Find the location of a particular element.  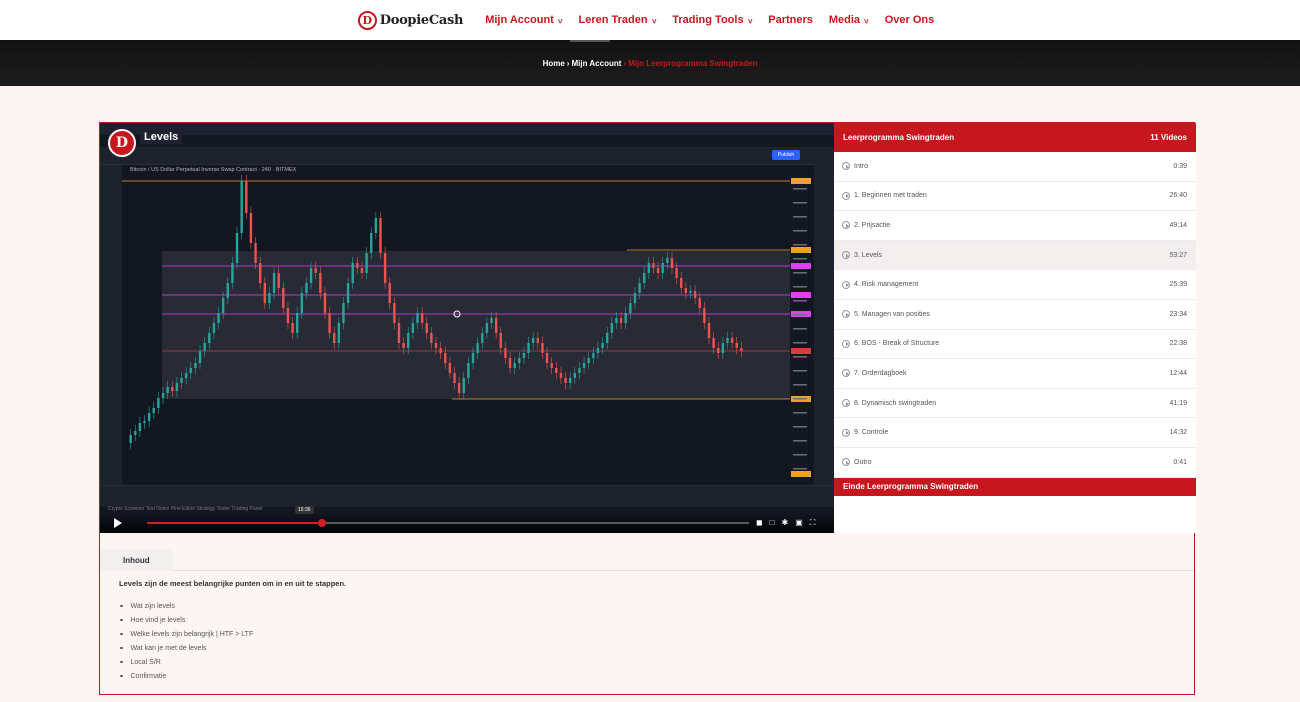

playlist-item: 2. Prijsactie 49:14 is located at coordinates (1015, 226).